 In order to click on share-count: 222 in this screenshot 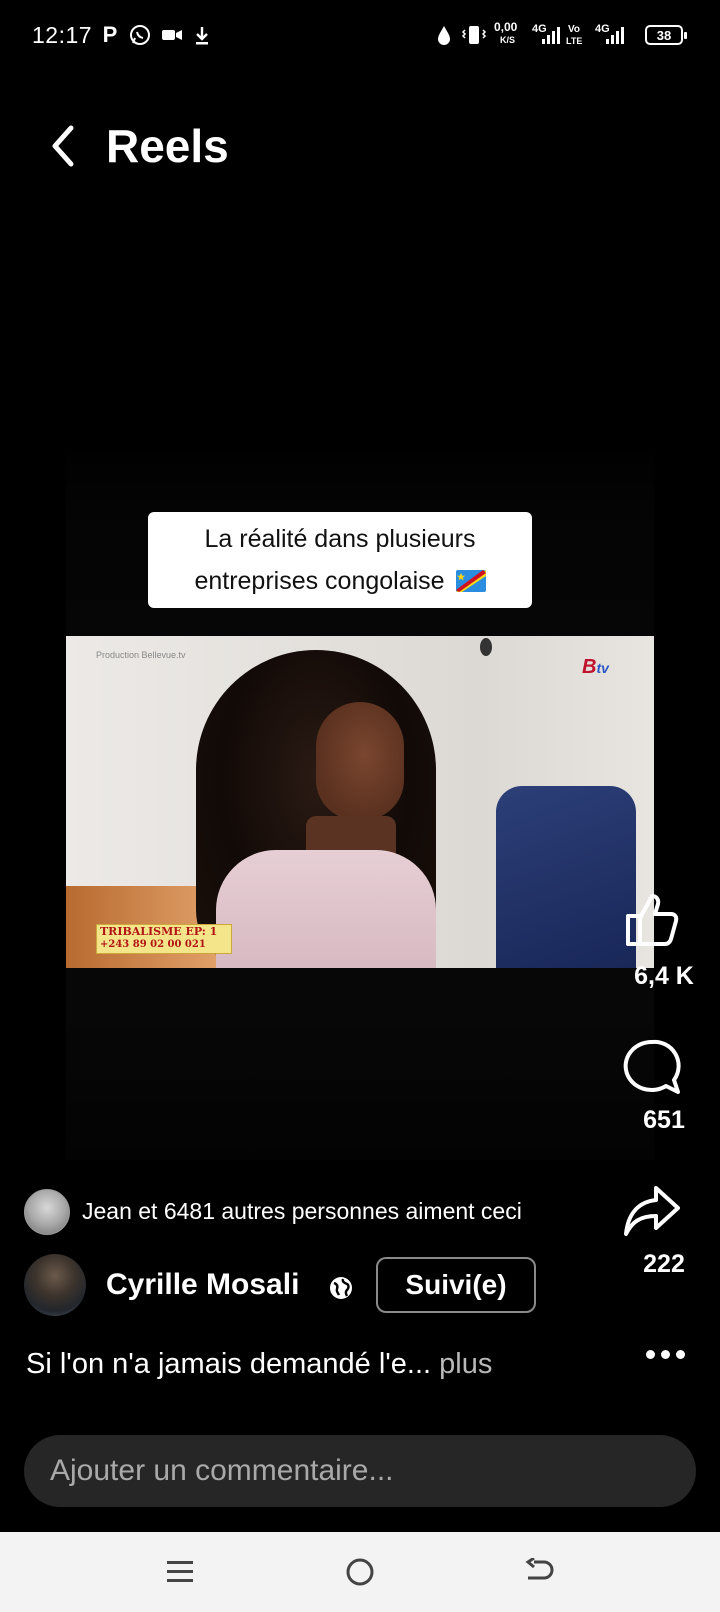, I will do `click(664, 1264)`.